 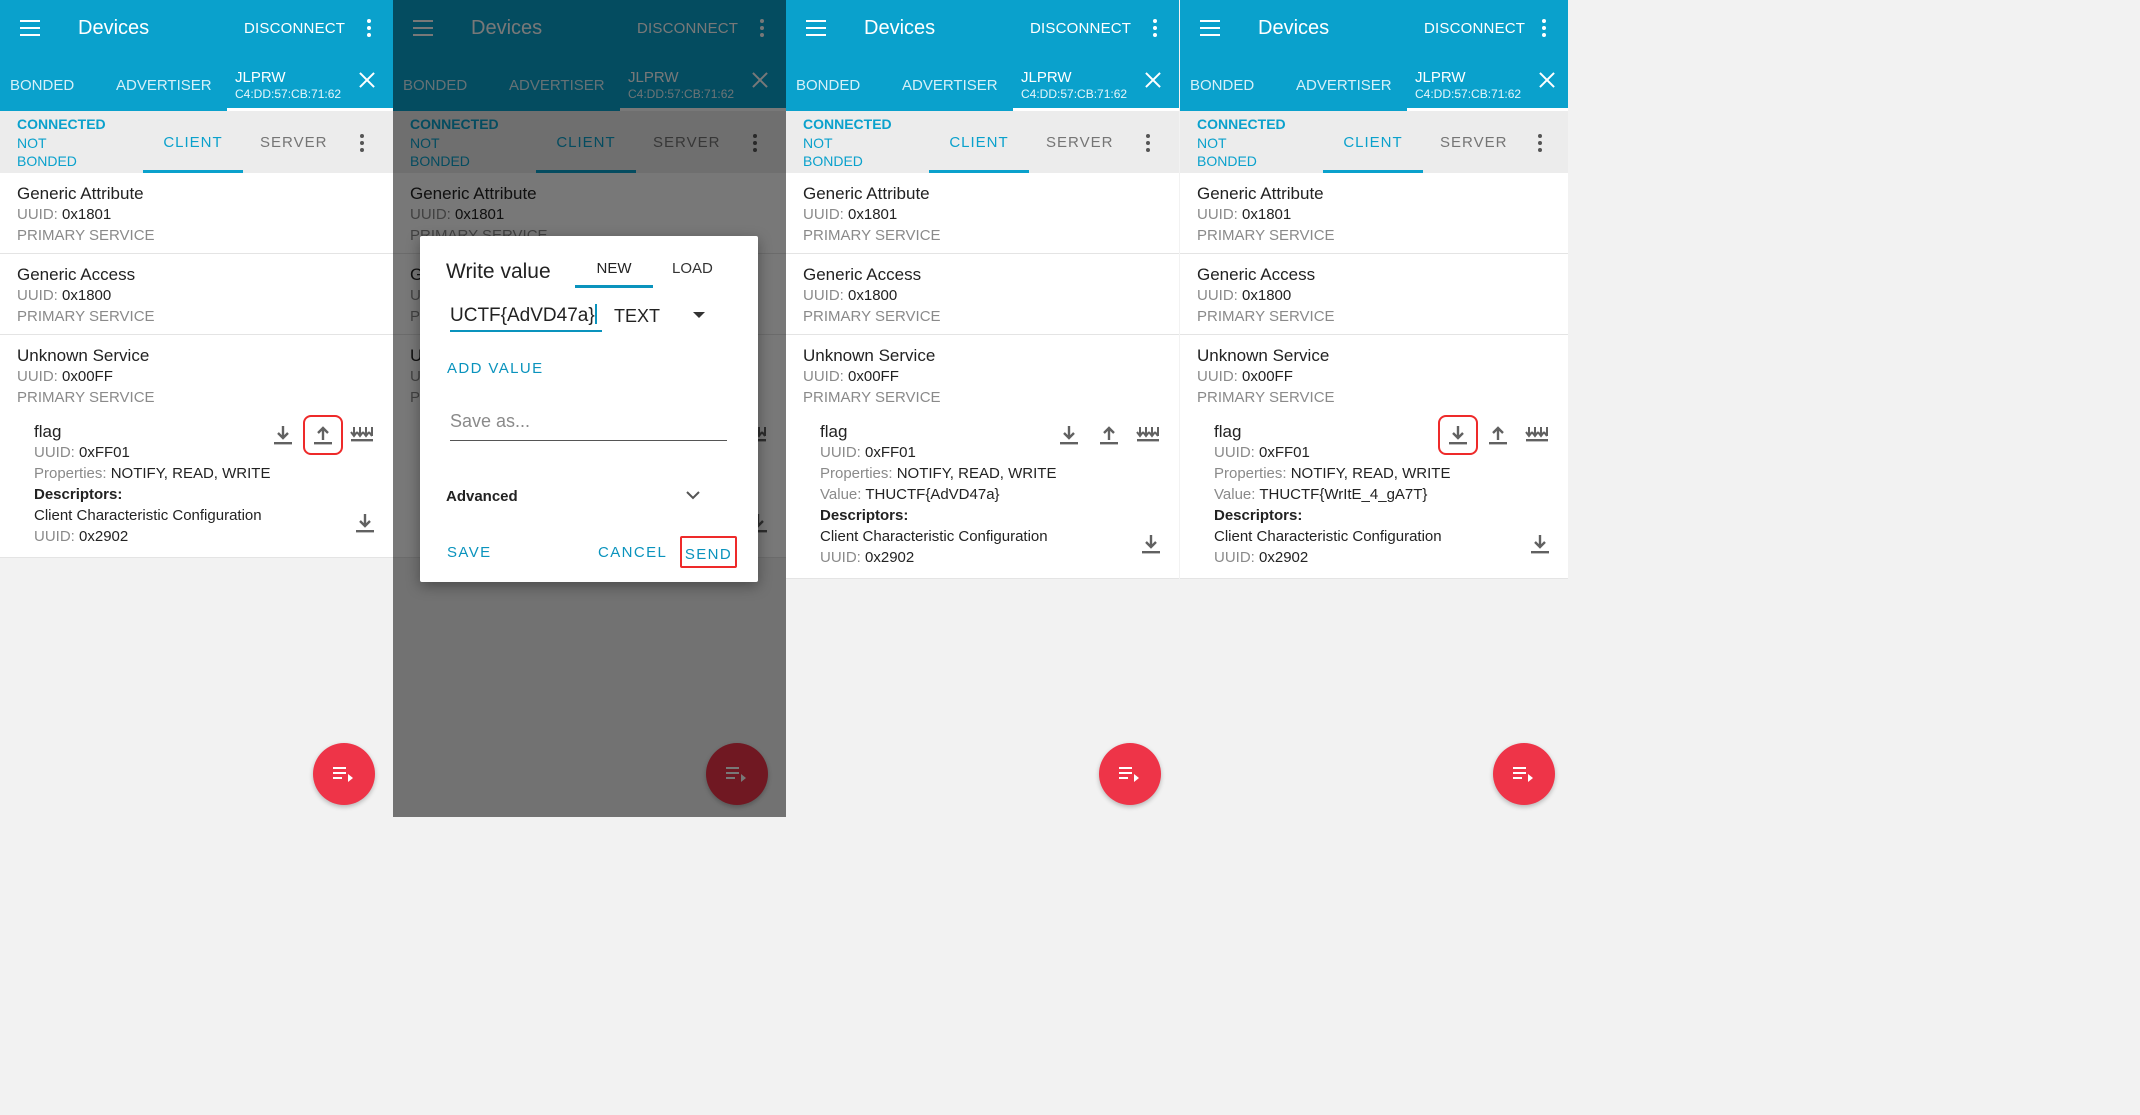 I want to click on service-name: Generic Attribute, so click(x=866, y=193).